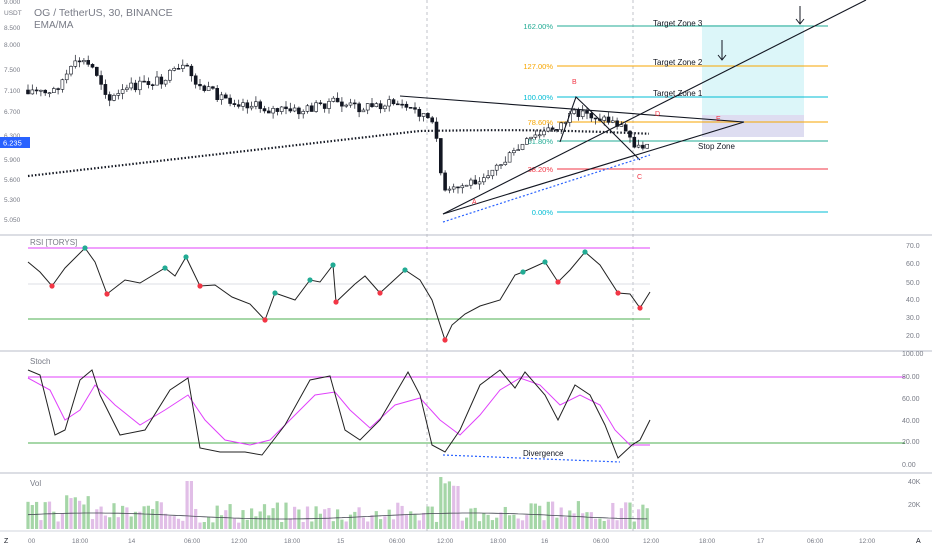 The width and height of the screenshot is (932, 555). Describe the element at coordinates (678, 93) in the screenshot. I see `target-zone-1-label: Target Zone 1` at that location.